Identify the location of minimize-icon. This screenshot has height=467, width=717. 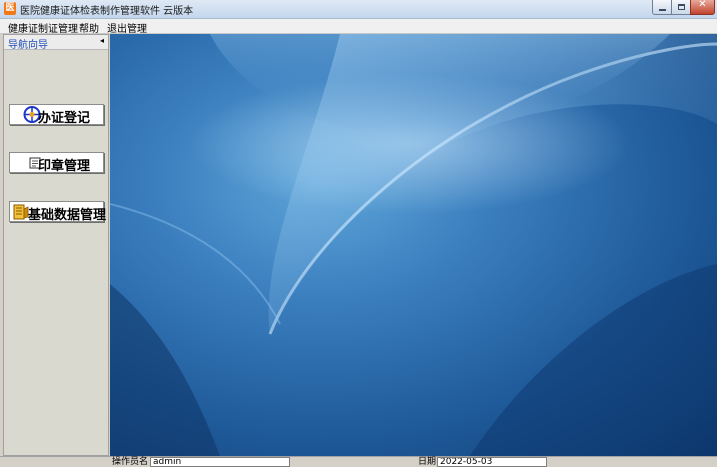
(662, 10).